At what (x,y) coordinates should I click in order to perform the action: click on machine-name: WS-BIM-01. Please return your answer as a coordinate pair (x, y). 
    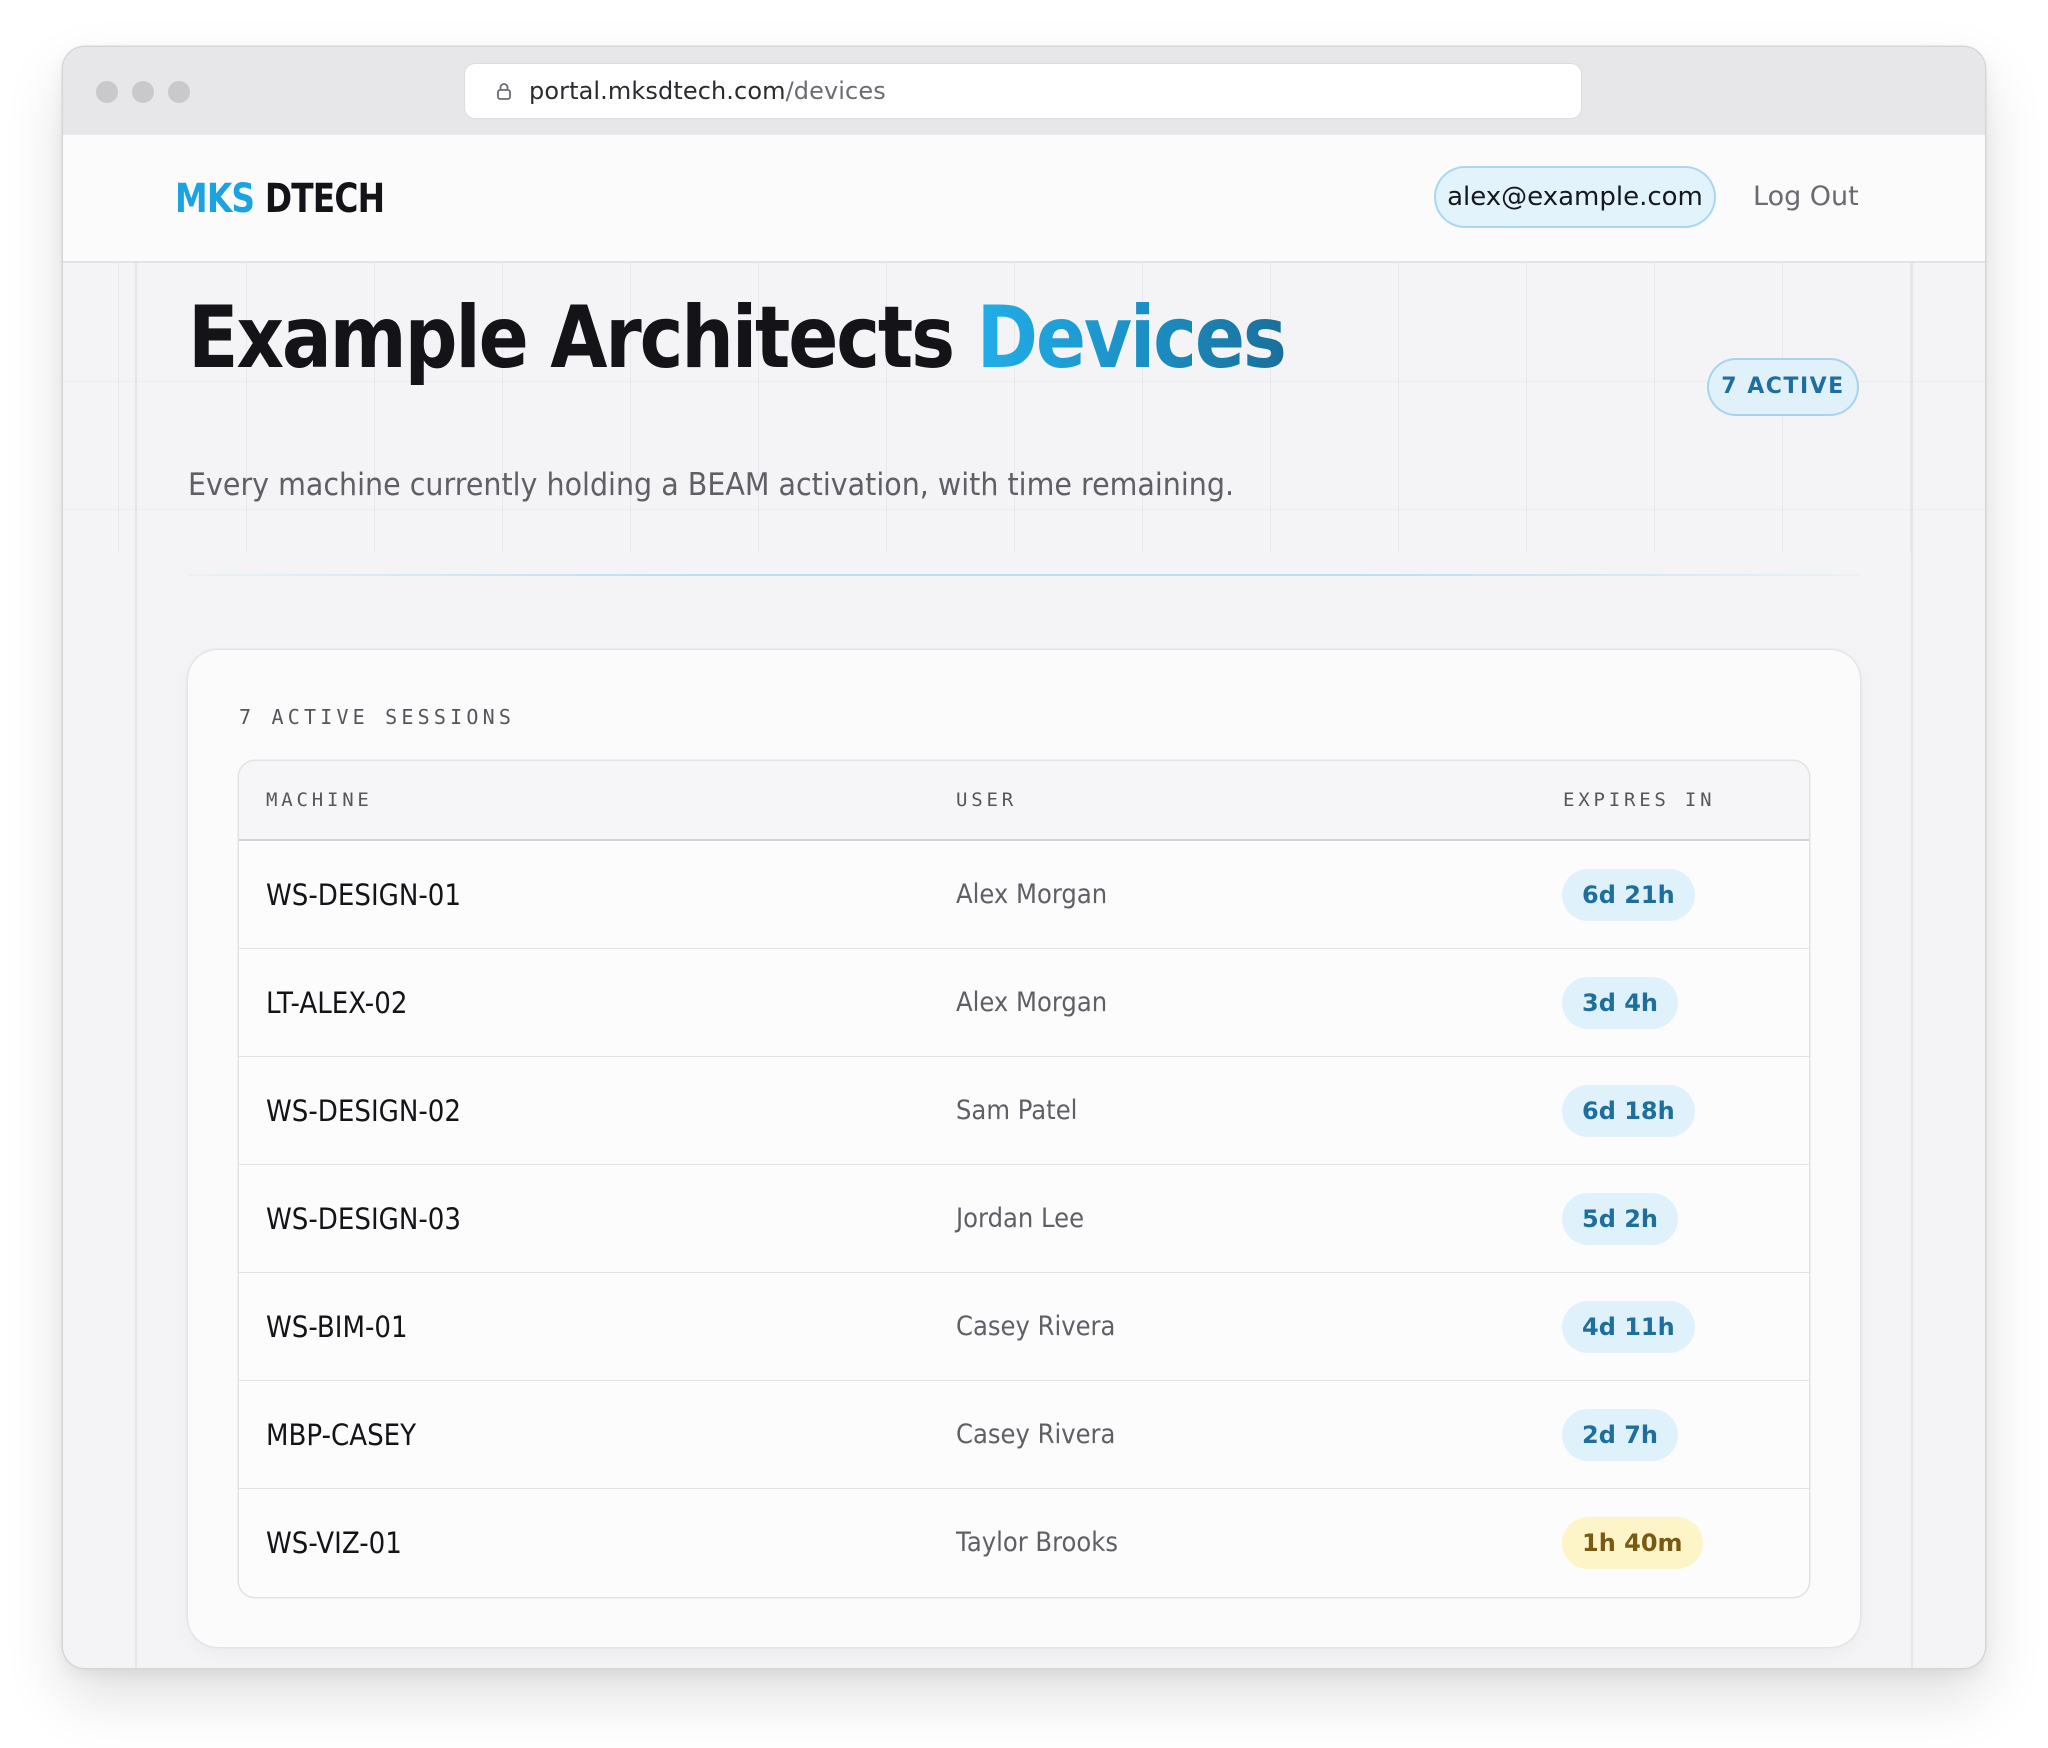
    Looking at the image, I should click on (337, 1327).